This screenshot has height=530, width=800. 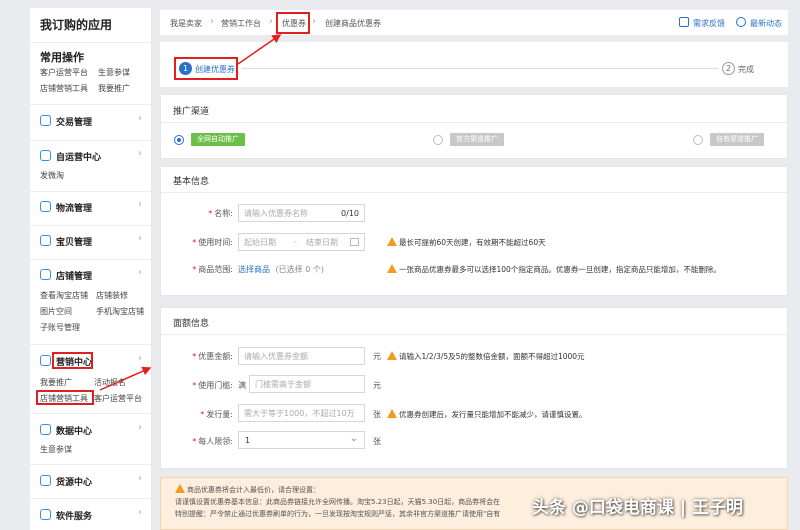 What do you see at coordinates (125, 378) in the screenshot?
I see `arrow-to-marketing-center` at bounding box center [125, 378].